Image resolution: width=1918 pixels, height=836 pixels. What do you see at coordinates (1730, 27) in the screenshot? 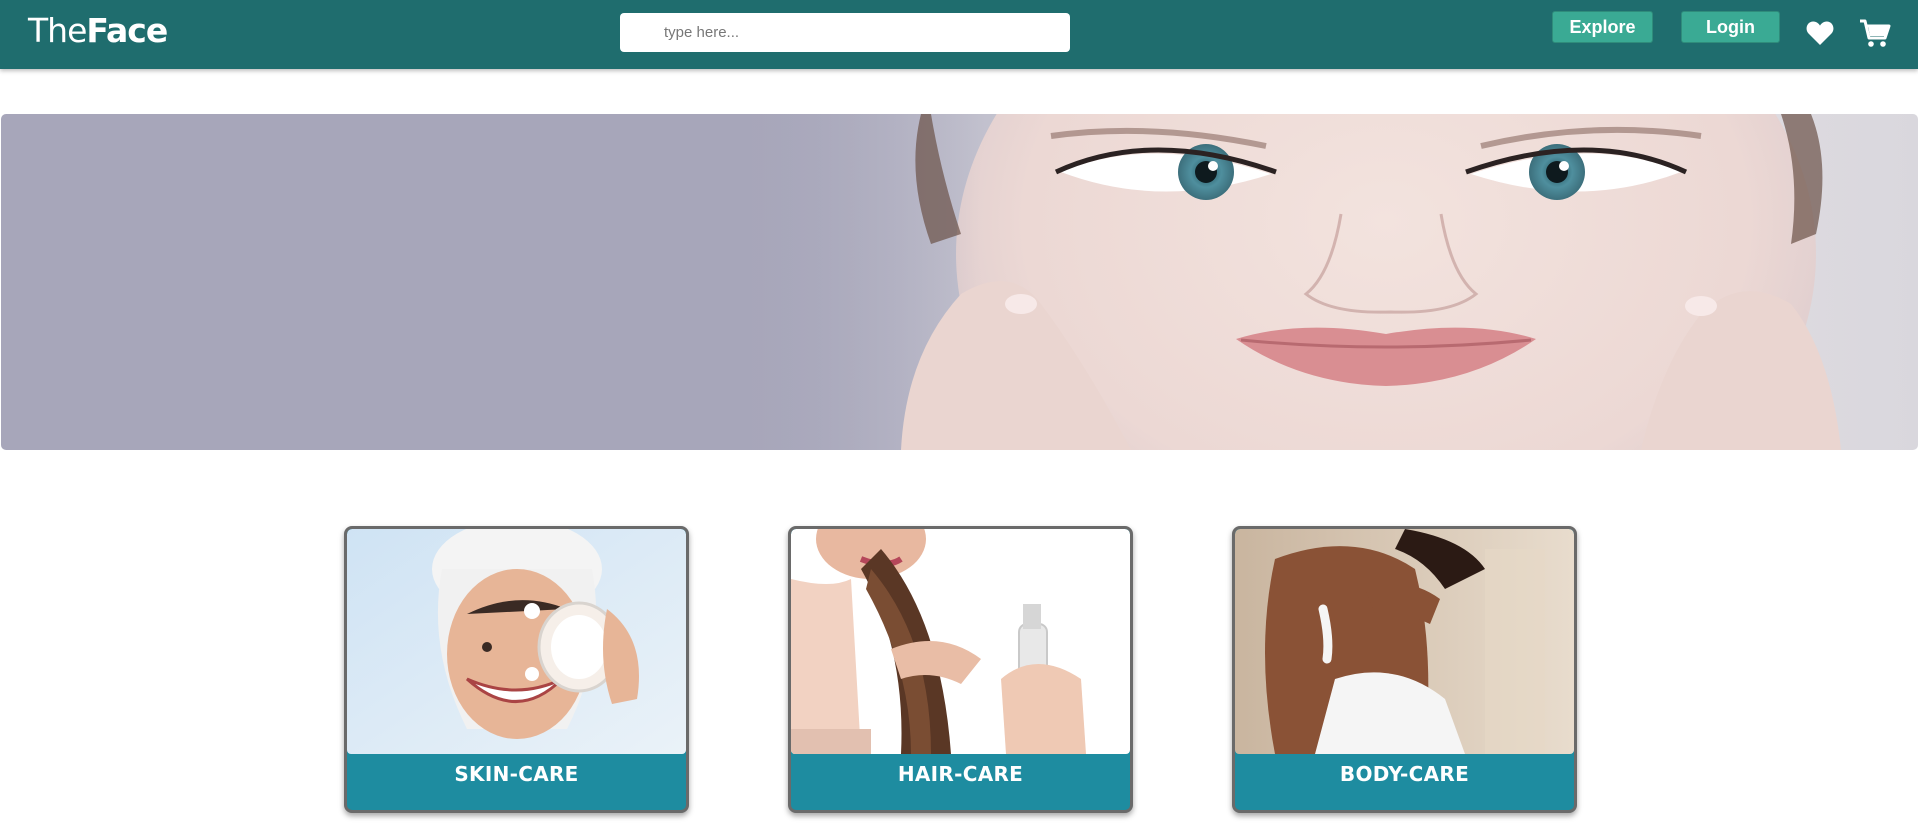
I see `login-button: Login` at bounding box center [1730, 27].